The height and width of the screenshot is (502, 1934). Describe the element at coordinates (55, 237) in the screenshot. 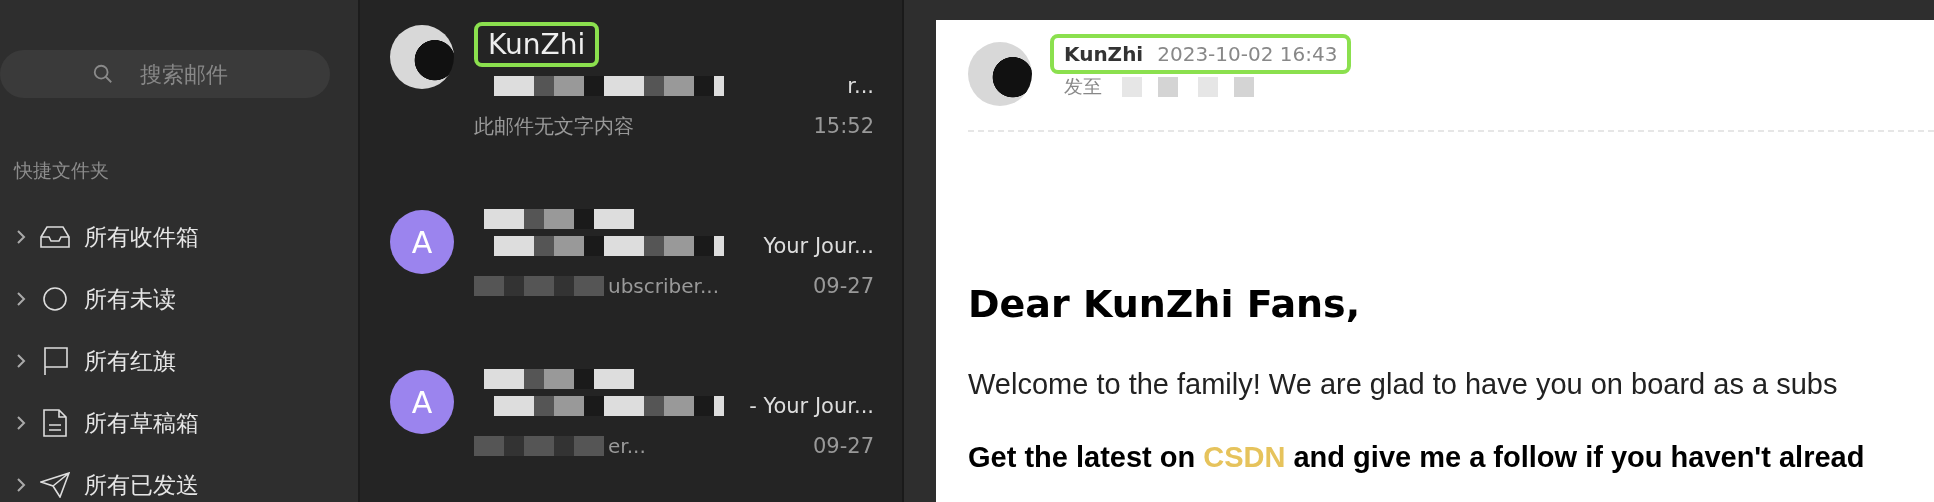

I see `tray-icon` at that location.